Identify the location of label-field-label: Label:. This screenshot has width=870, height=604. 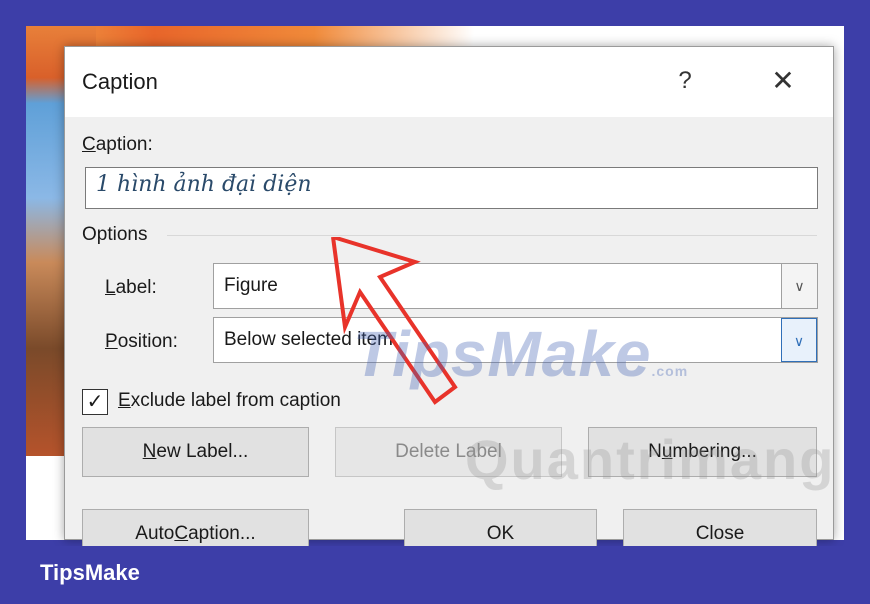
(131, 287).